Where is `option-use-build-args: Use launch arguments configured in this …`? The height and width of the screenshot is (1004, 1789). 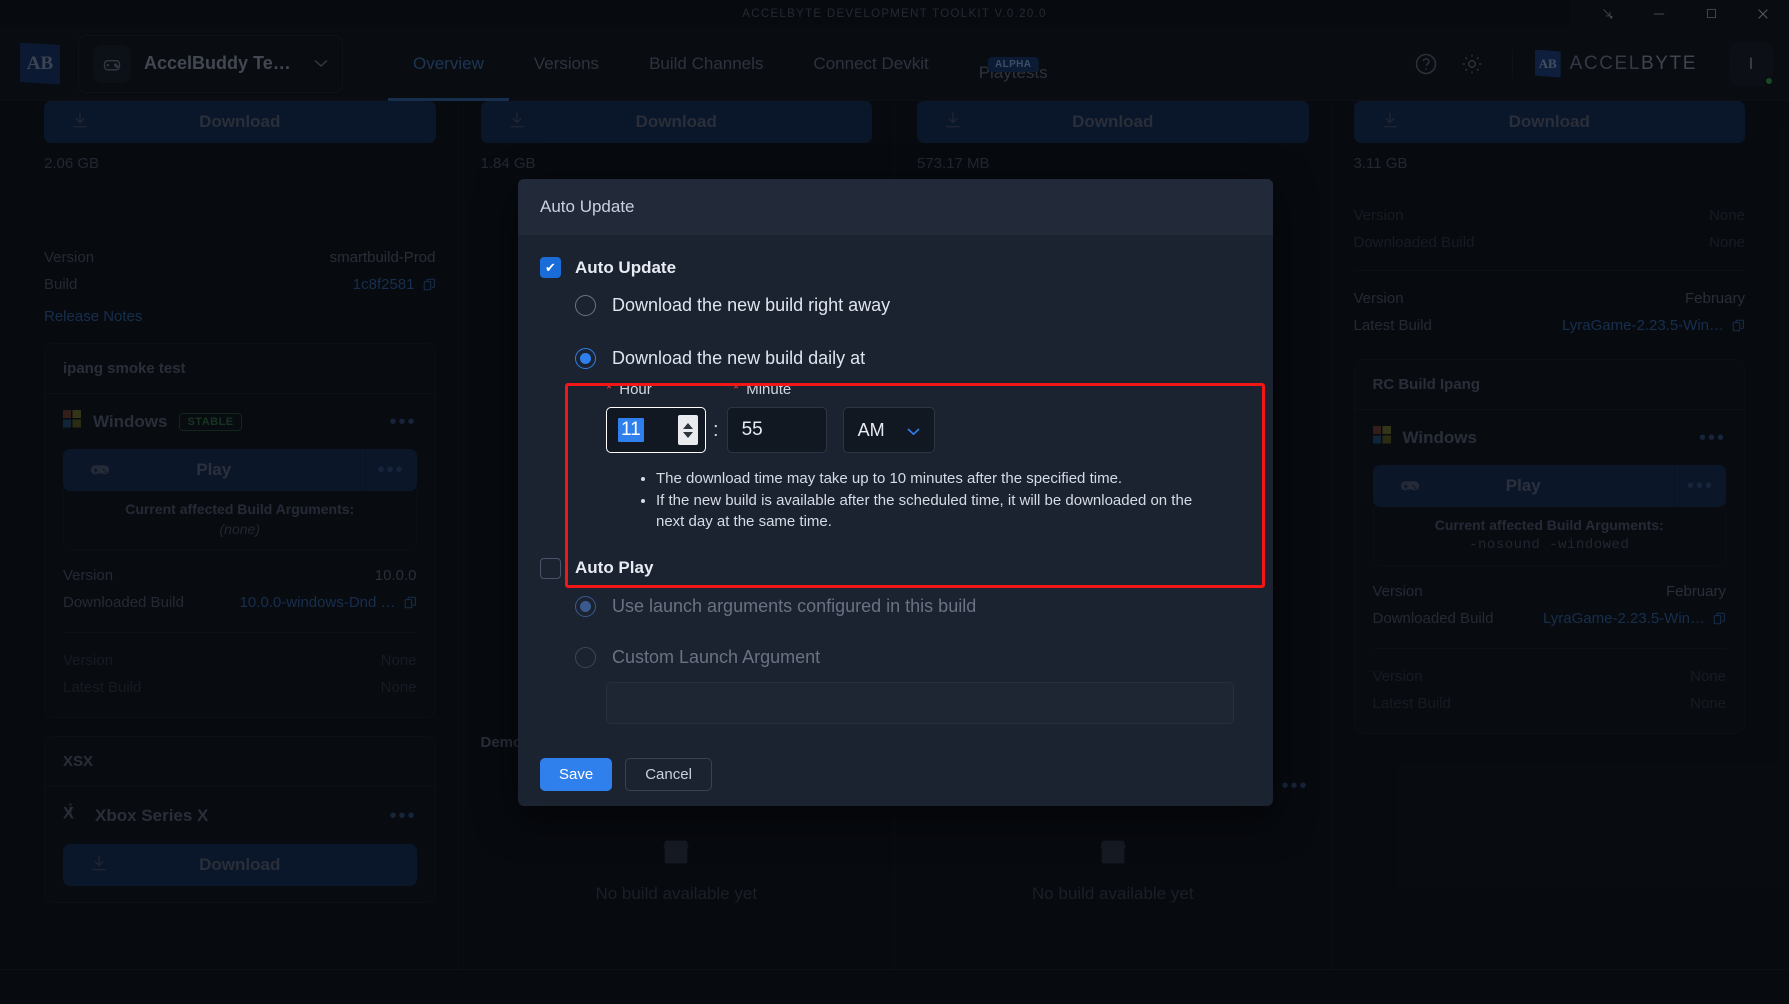 option-use-build-args: Use launch arguments configured in this … is located at coordinates (913, 606).